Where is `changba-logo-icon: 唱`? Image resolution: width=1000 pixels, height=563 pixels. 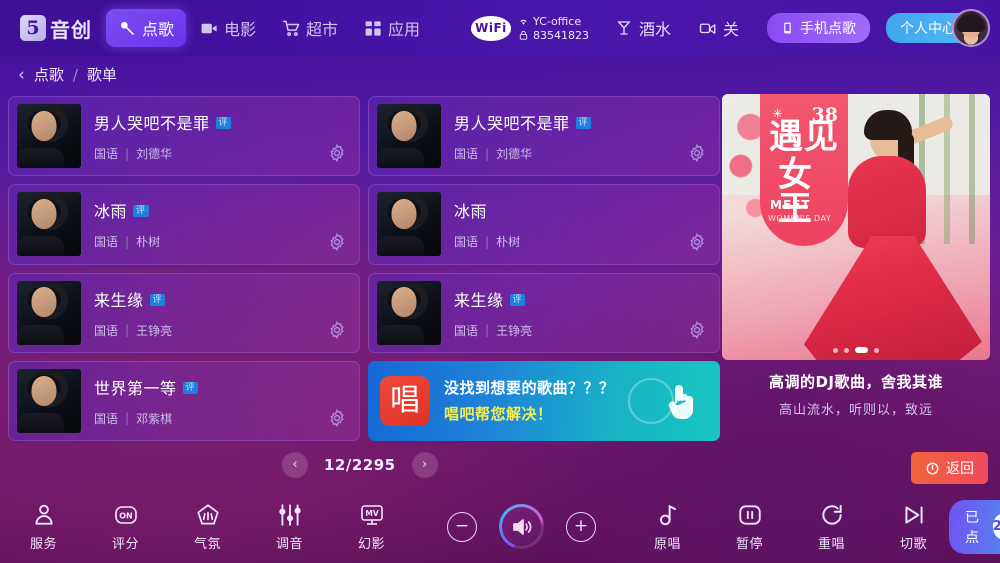
changba-logo-icon: 唱 is located at coordinates (405, 400).